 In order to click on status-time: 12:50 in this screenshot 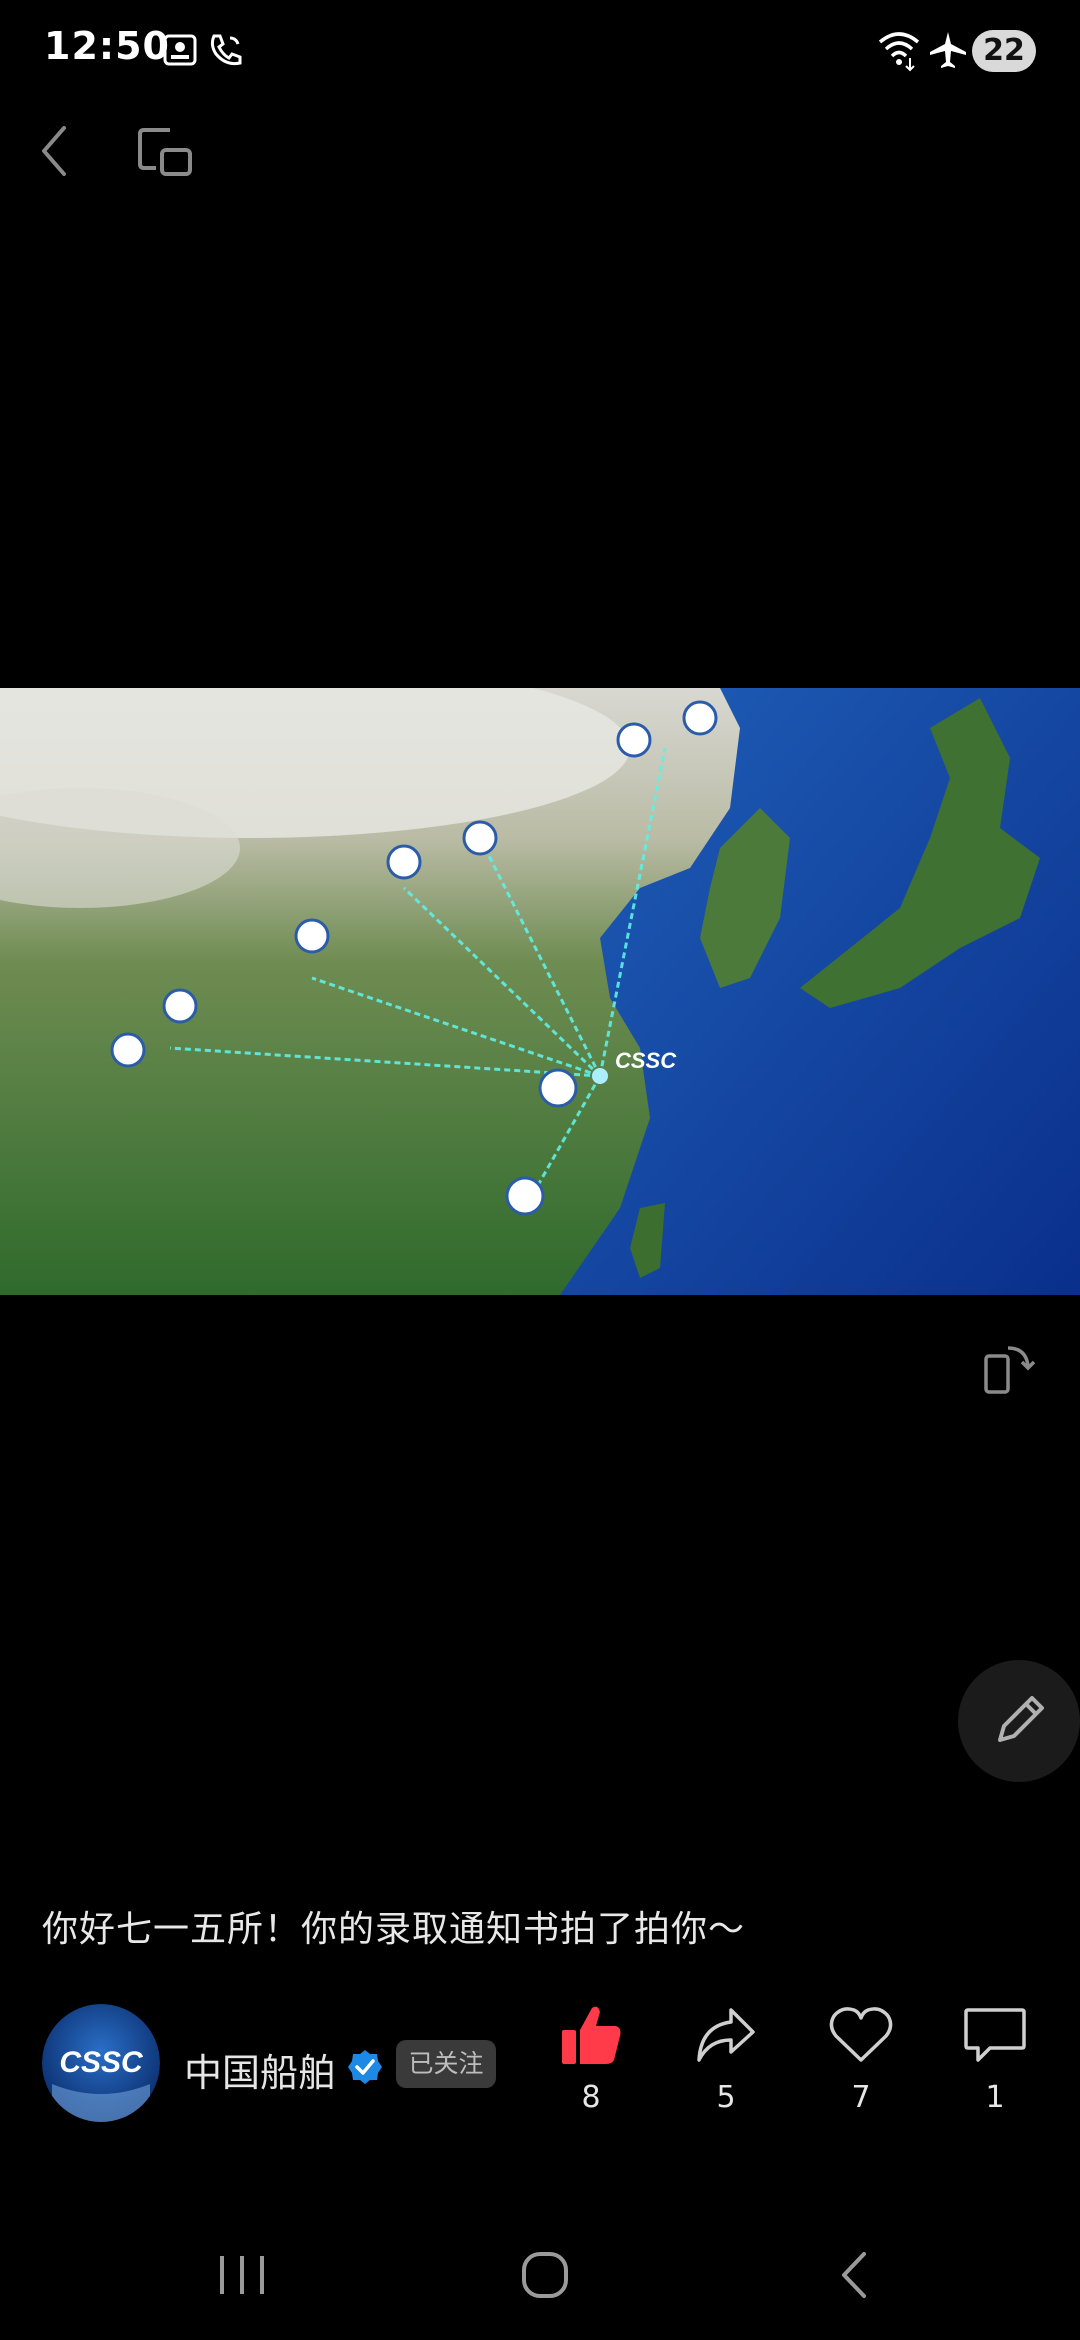, I will do `click(107, 46)`.